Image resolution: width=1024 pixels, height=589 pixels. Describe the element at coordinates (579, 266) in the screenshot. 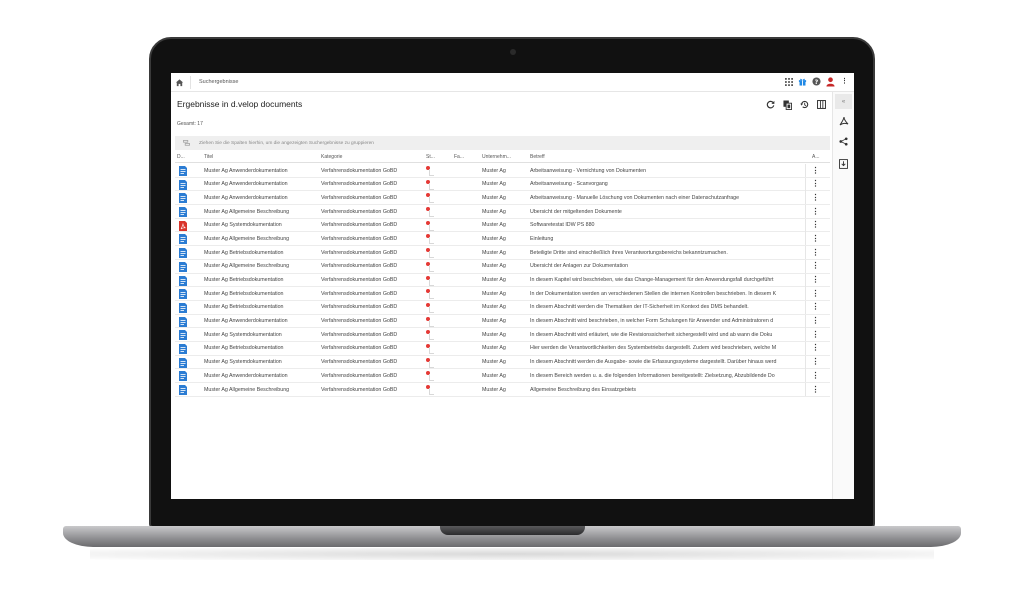

I see `cell-betreff: Übersicht der Anlagen zur Dokumentation` at that location.